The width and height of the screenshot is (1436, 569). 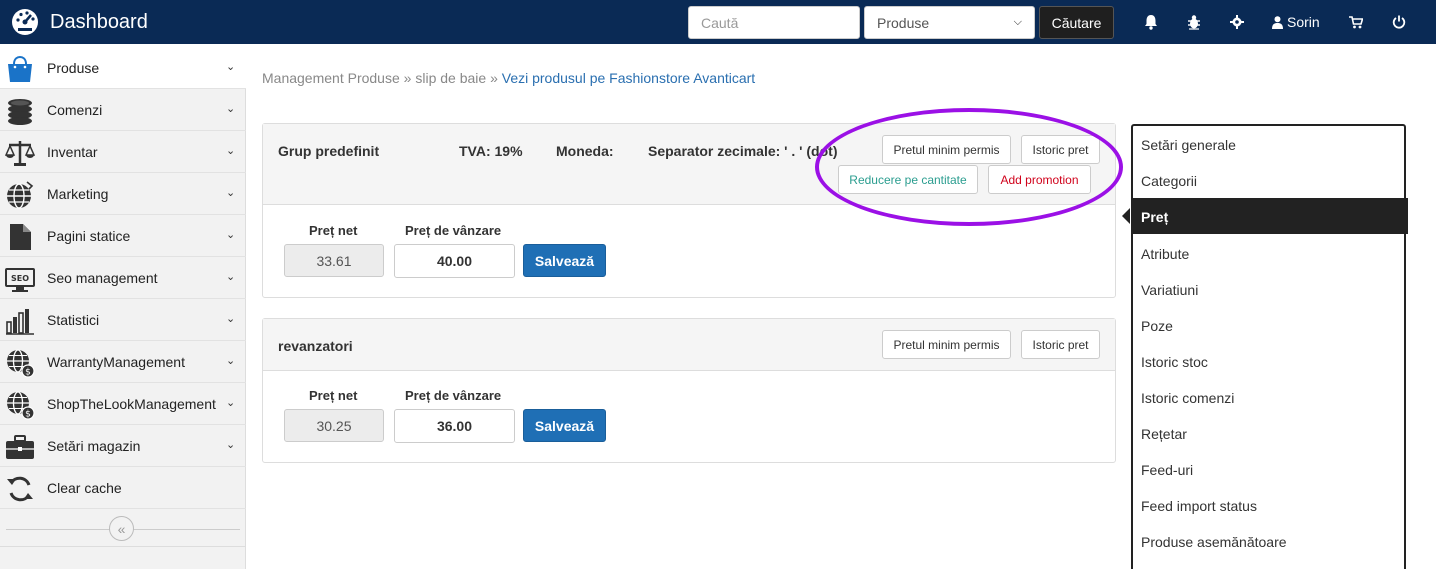 I want to click on nav-item-label: Variatiuni, so click(x=1170, y=290).